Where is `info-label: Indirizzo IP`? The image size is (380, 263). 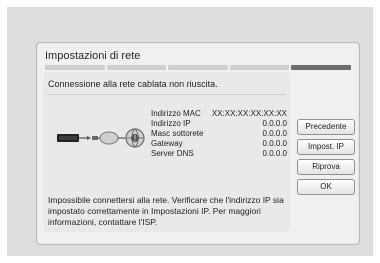 info-label: Indirizzo IP is located at coordinates (171, 123).